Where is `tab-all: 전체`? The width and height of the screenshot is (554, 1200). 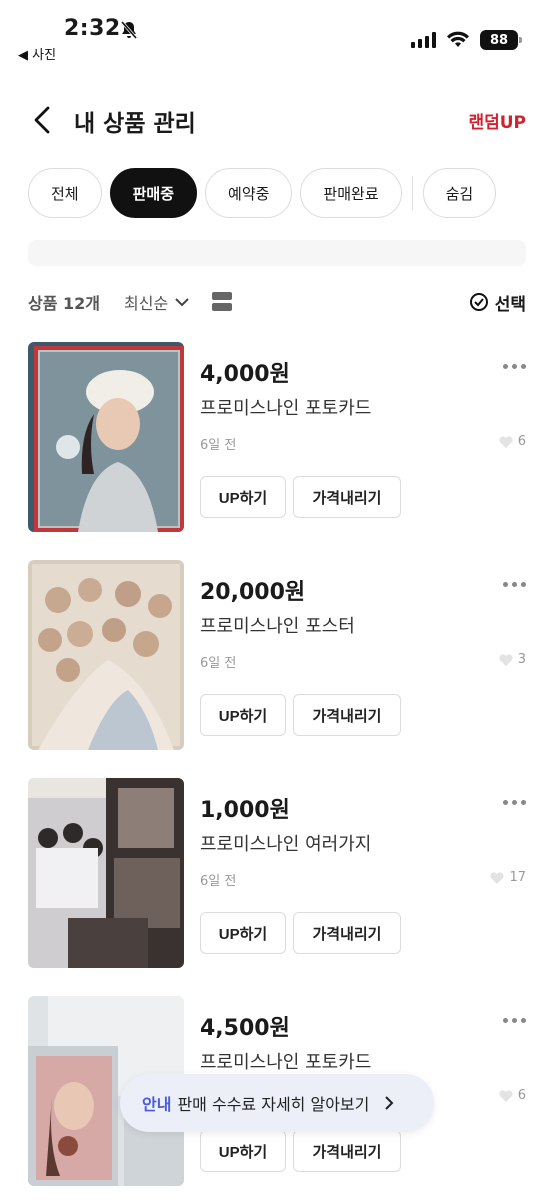
tab-all: 전체 is located at coordinates (65, 193).